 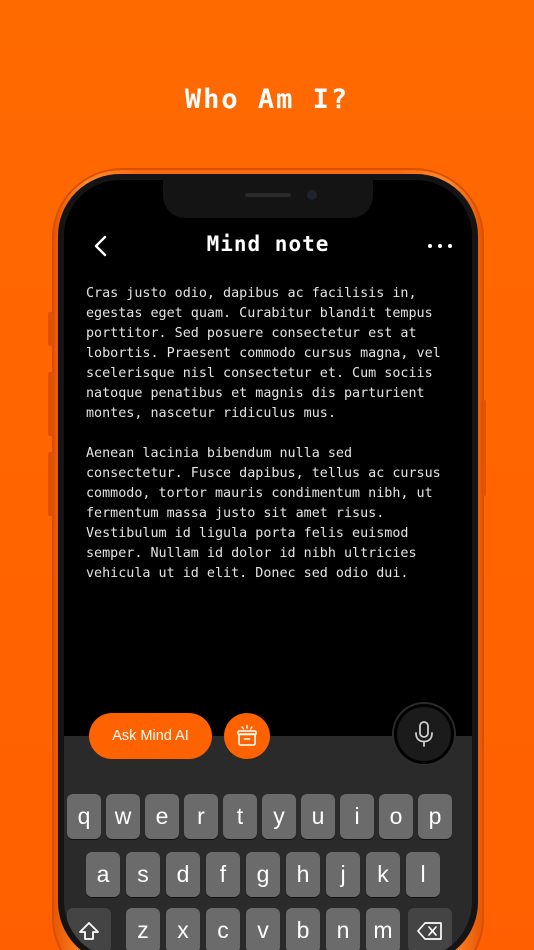 What do you see at coordinates (435, 816) in the screenshot?
I see `key-p: p` at bounding box center [435, 816].